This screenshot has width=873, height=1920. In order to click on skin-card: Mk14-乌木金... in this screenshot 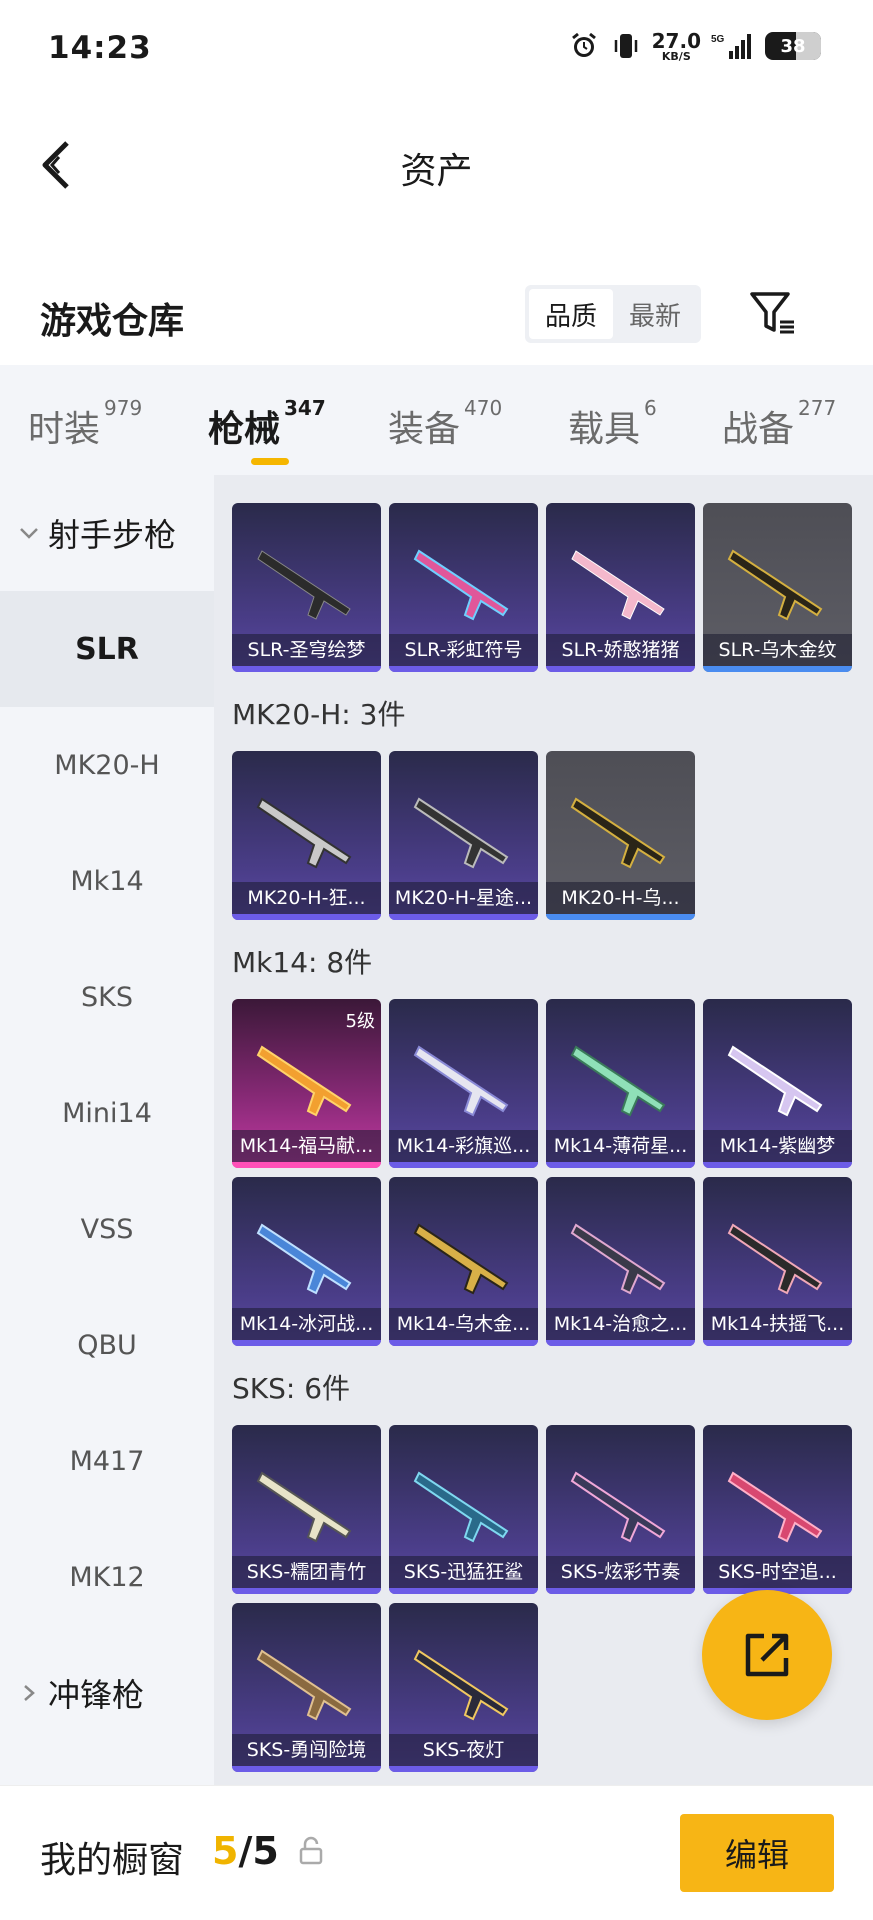, I will do `click(463, 1261)`.